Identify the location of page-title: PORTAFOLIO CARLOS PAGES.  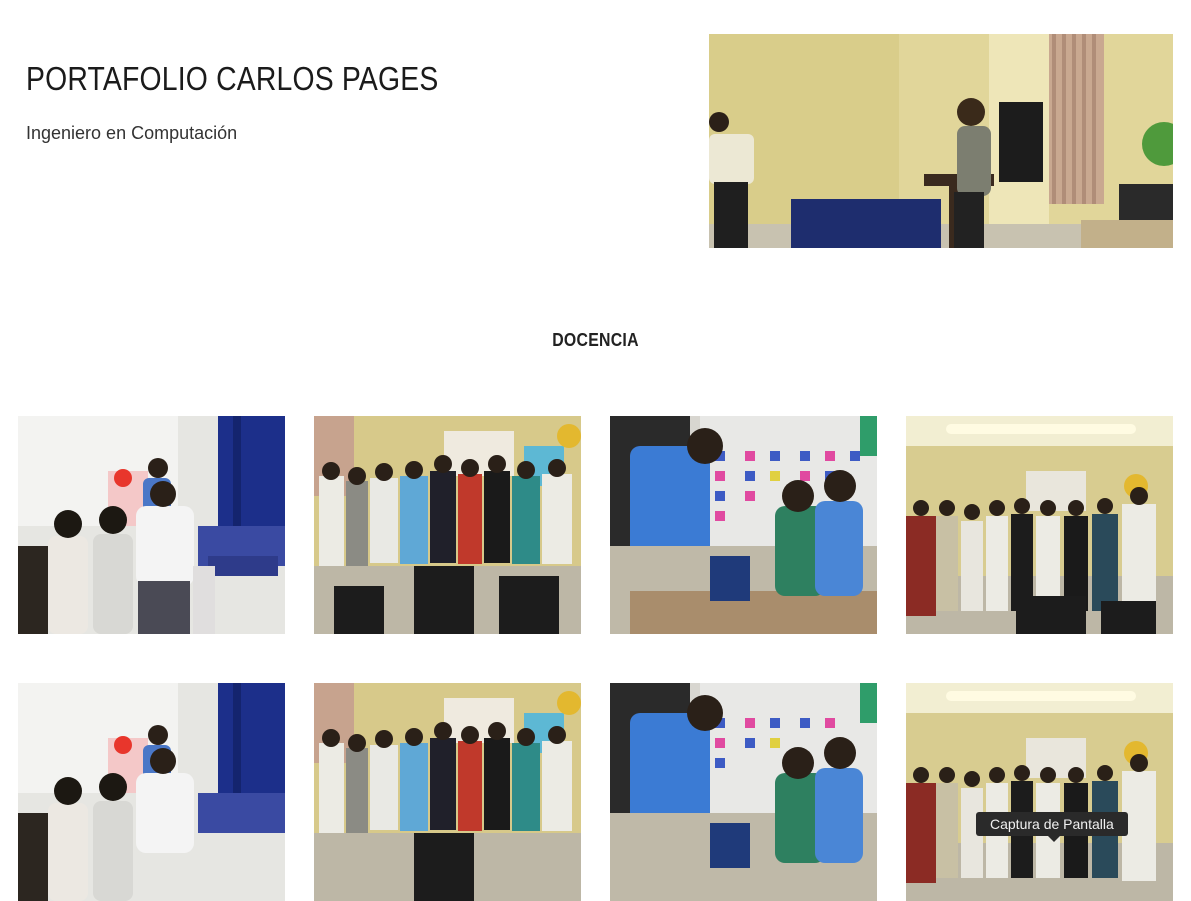
(232, 78).